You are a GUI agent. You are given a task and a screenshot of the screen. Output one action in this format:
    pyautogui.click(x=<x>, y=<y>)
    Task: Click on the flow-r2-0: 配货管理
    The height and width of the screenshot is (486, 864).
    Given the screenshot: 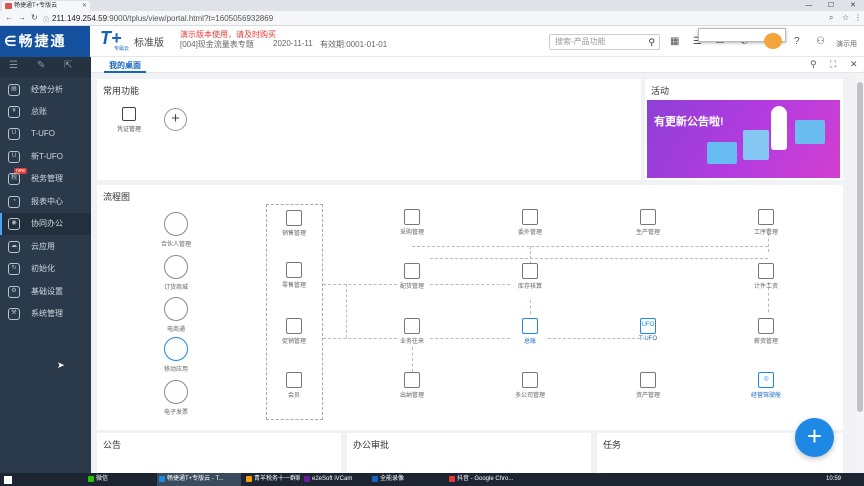 What is the action you would take?
    pyautogui.click(x=412, y=276)
    